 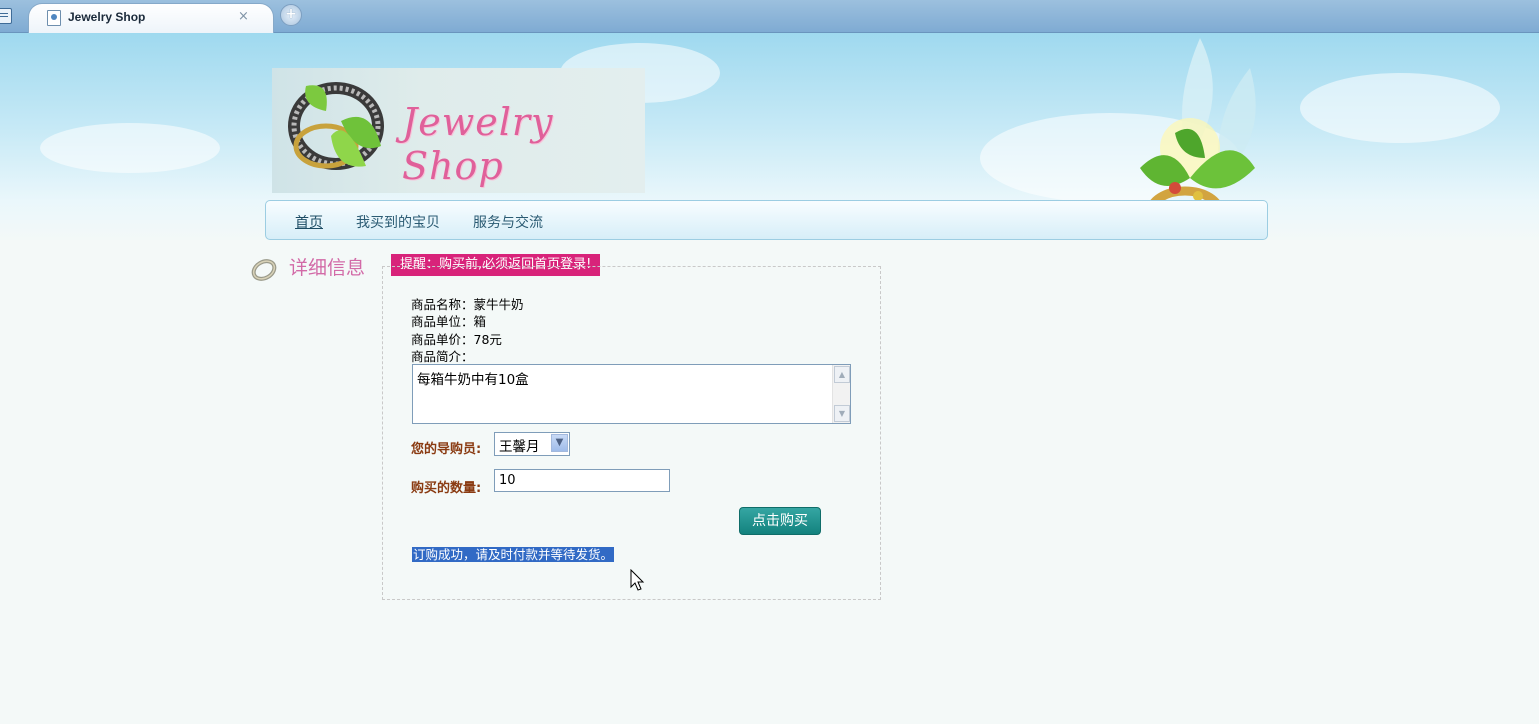 I want to click on mouse-cursor-icon, so click(x=637, y=580).